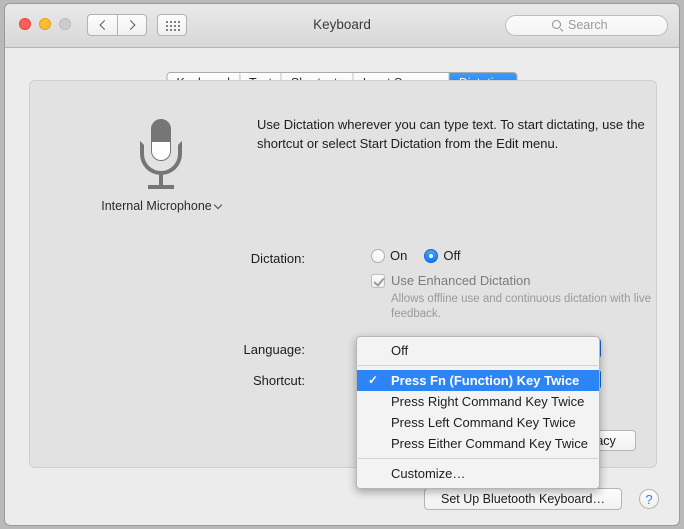 The image size is (684, 529). I want to click on menu-item-label: Off, so click(400, 350).